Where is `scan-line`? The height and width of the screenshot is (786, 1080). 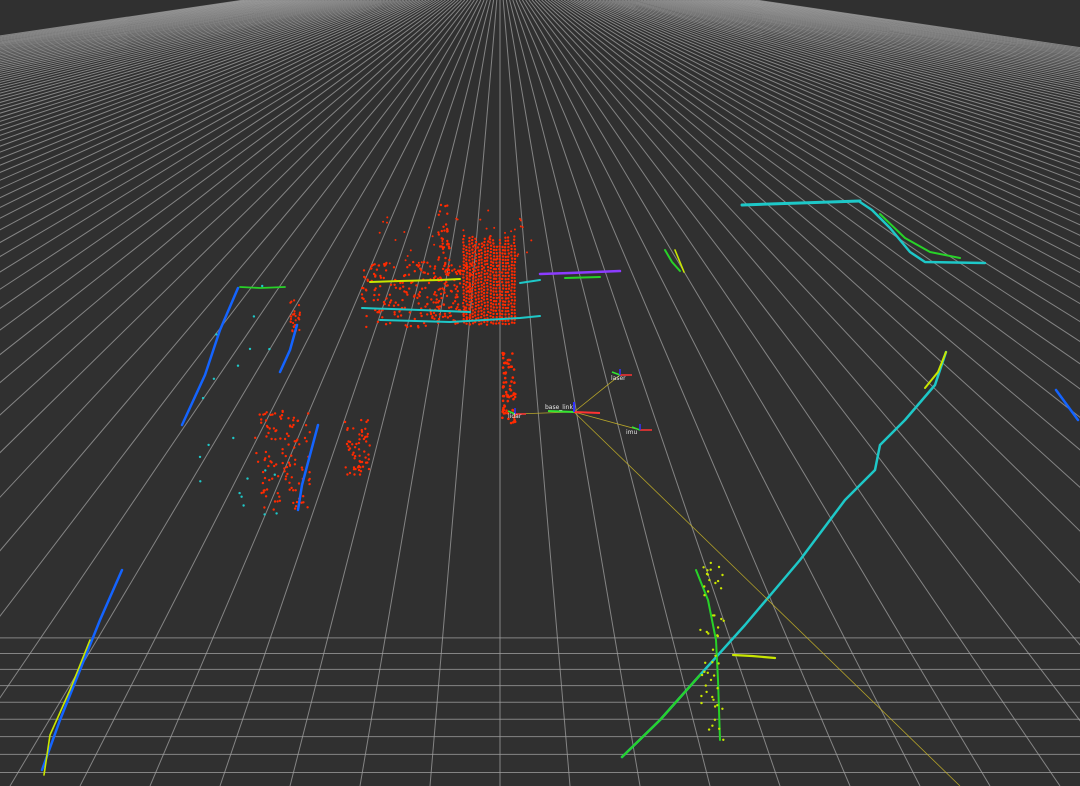
scan-line is located at coordinates (708, 655).